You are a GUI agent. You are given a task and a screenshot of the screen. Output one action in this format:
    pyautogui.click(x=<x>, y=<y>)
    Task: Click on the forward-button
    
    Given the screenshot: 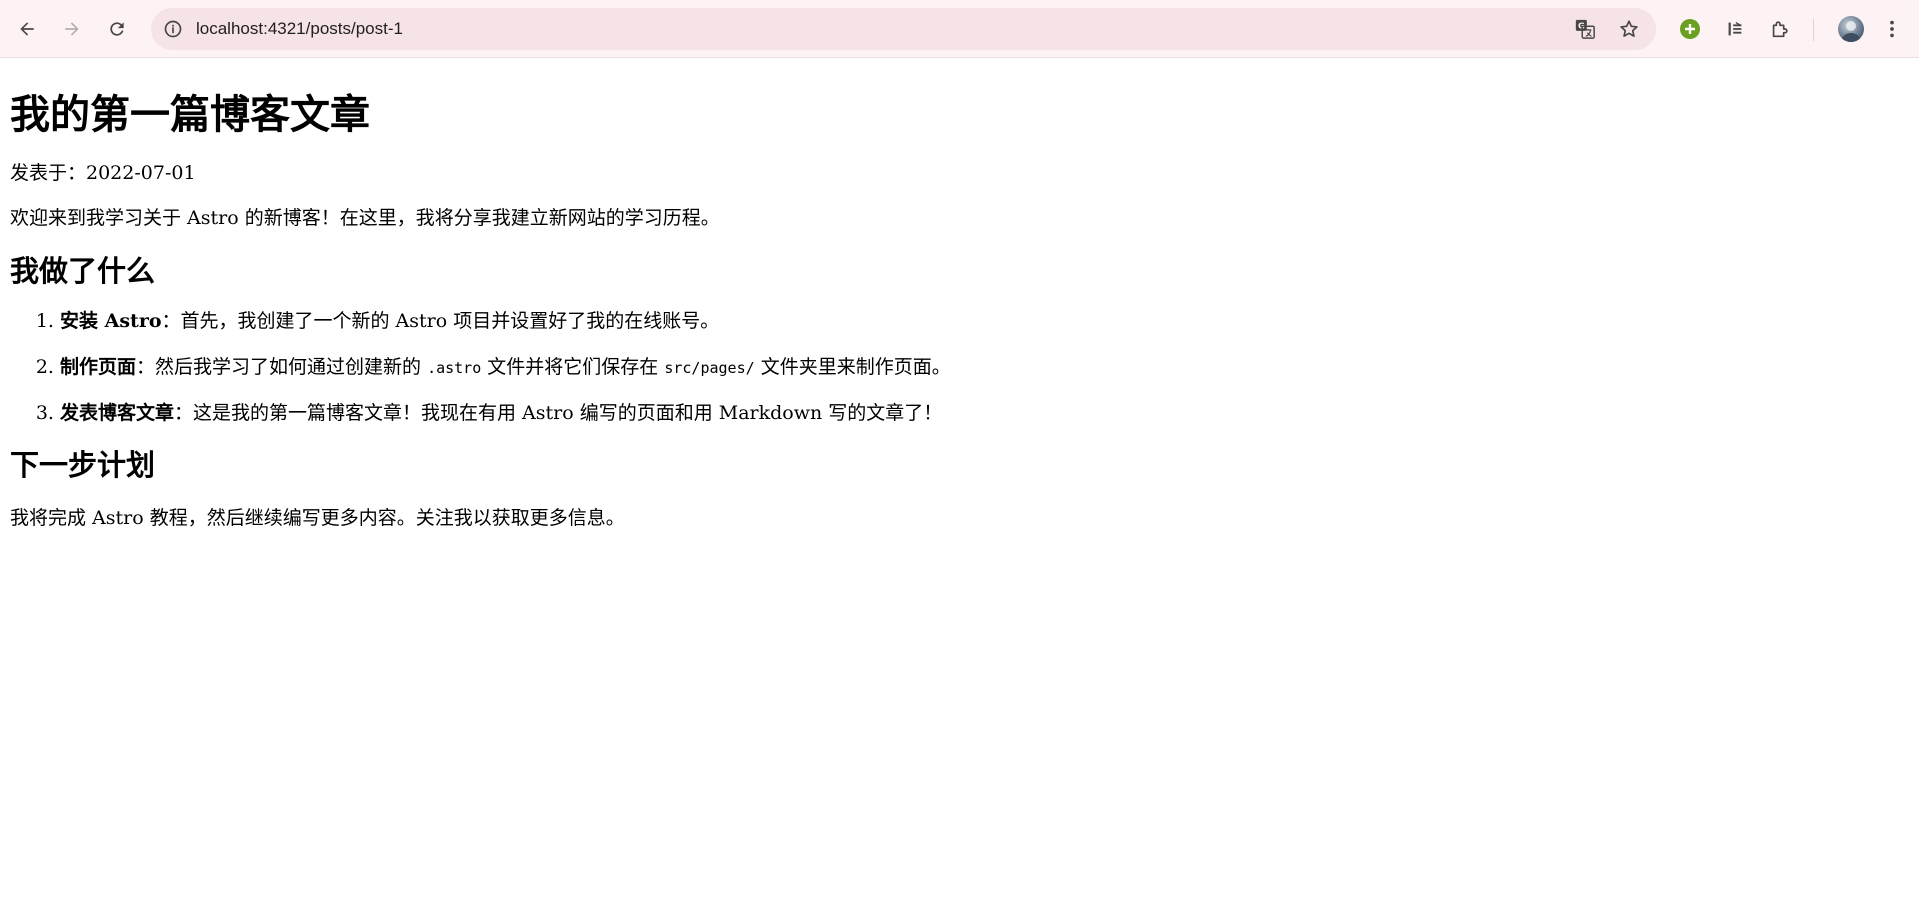 What is the action you would take?
    pyautogui.click(x=72, y=29)
    